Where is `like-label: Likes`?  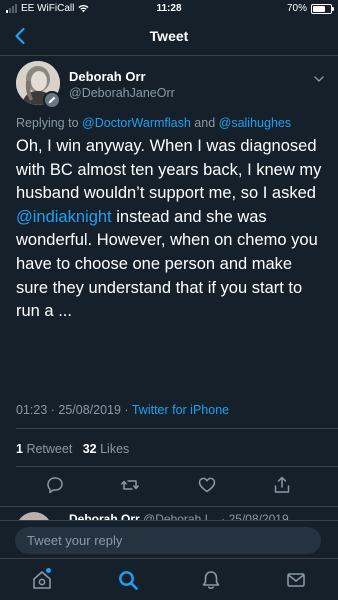
like-label: Likes is located at coordinates (115, 449).